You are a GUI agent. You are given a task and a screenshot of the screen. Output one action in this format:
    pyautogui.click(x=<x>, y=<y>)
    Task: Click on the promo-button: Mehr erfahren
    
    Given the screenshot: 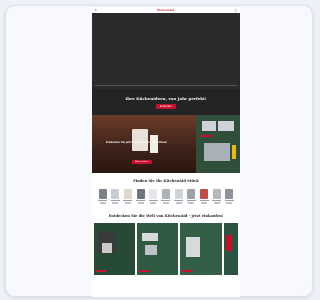 What is the action you would take?
    pyautogui.click(x=142, y=162)
    